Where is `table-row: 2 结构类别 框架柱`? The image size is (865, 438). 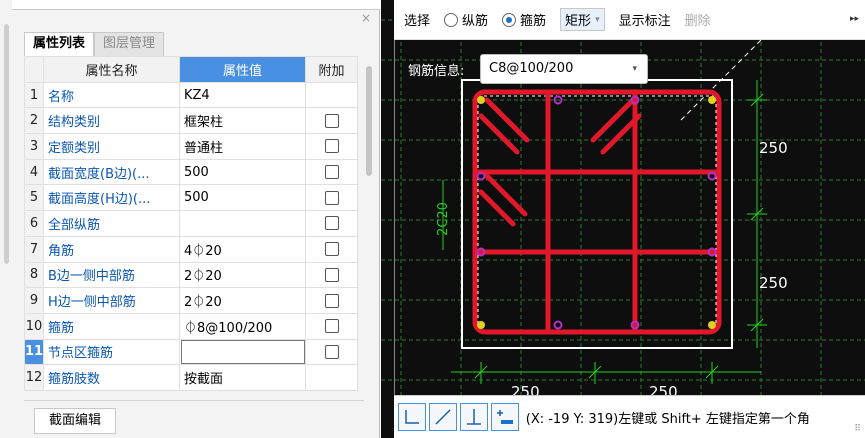
table-row: 2 结构类别 框架柱 is located at coordinates (191, 121).